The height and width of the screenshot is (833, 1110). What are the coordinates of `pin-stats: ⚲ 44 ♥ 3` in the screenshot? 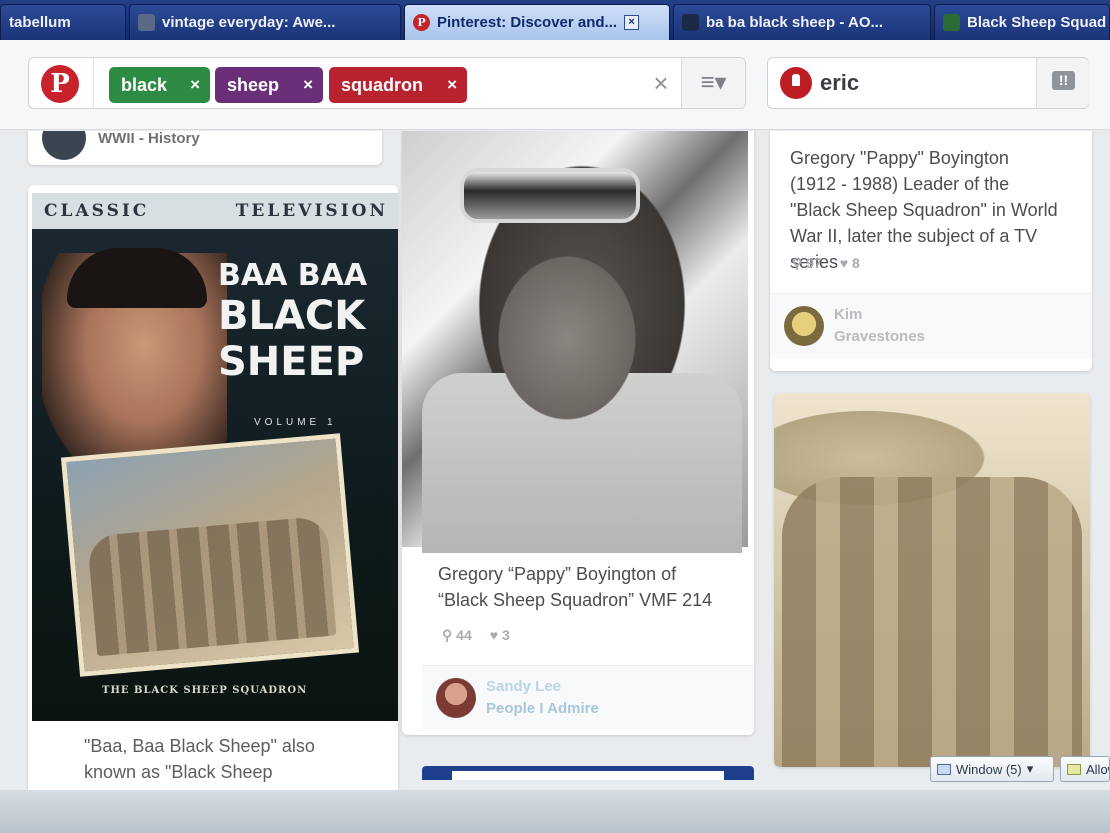 It's located at (476, 635).